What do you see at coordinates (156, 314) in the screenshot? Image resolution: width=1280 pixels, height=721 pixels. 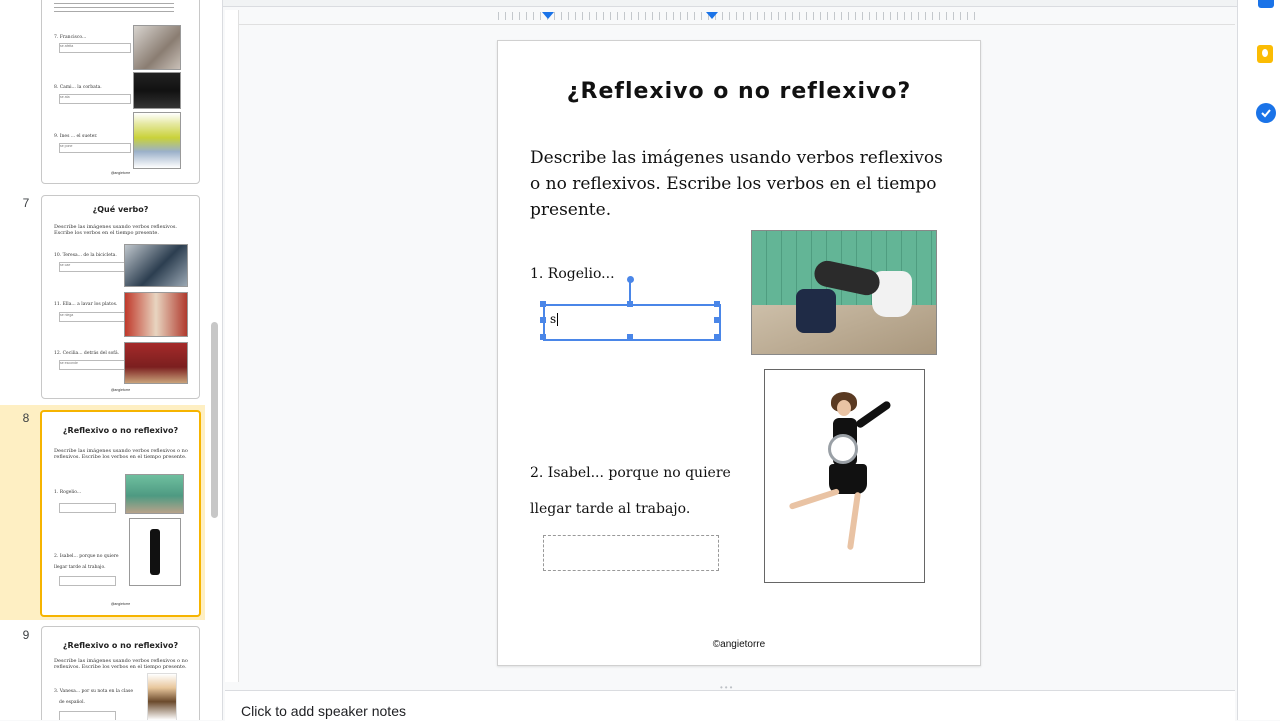 I see `thumb-image-dishes` at bounding box center [156, 314].